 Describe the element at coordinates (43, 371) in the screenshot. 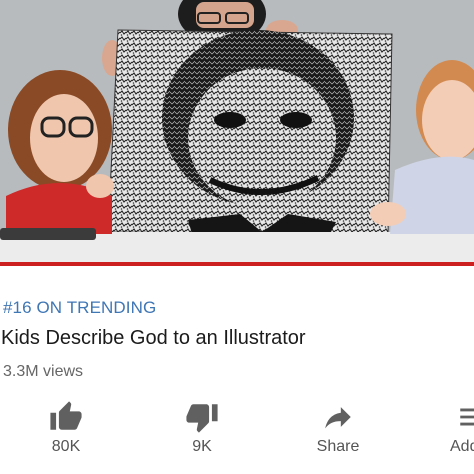

I see `view-count: 3.3M views` at that location.